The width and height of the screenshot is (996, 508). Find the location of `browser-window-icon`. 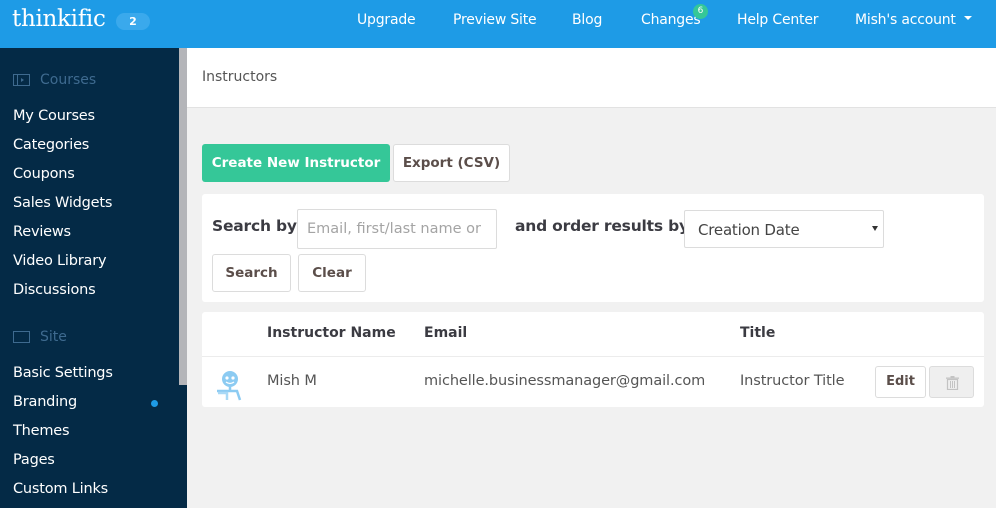

browser-window-icon is located at coordinates (21, 337).